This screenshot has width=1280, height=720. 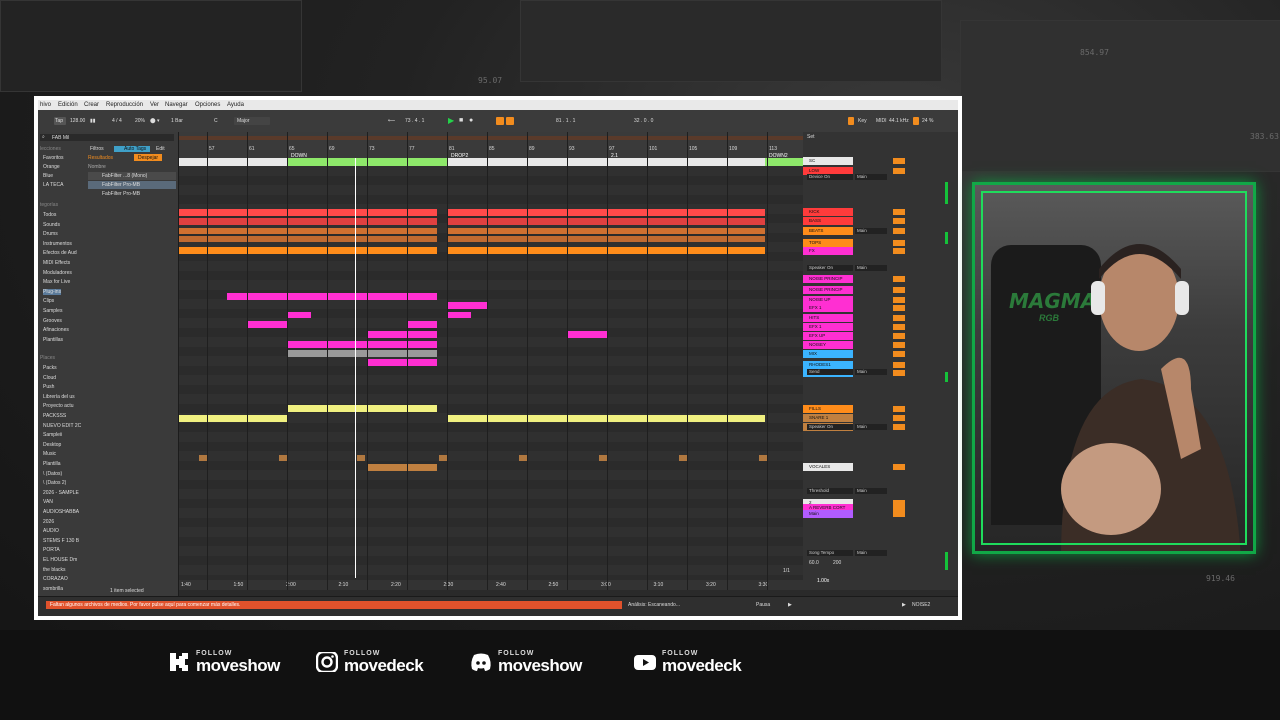 What do you see at coordinates (784, 162) in the screenshot?
I see `loop-brace` at bounding box center [784, 162].